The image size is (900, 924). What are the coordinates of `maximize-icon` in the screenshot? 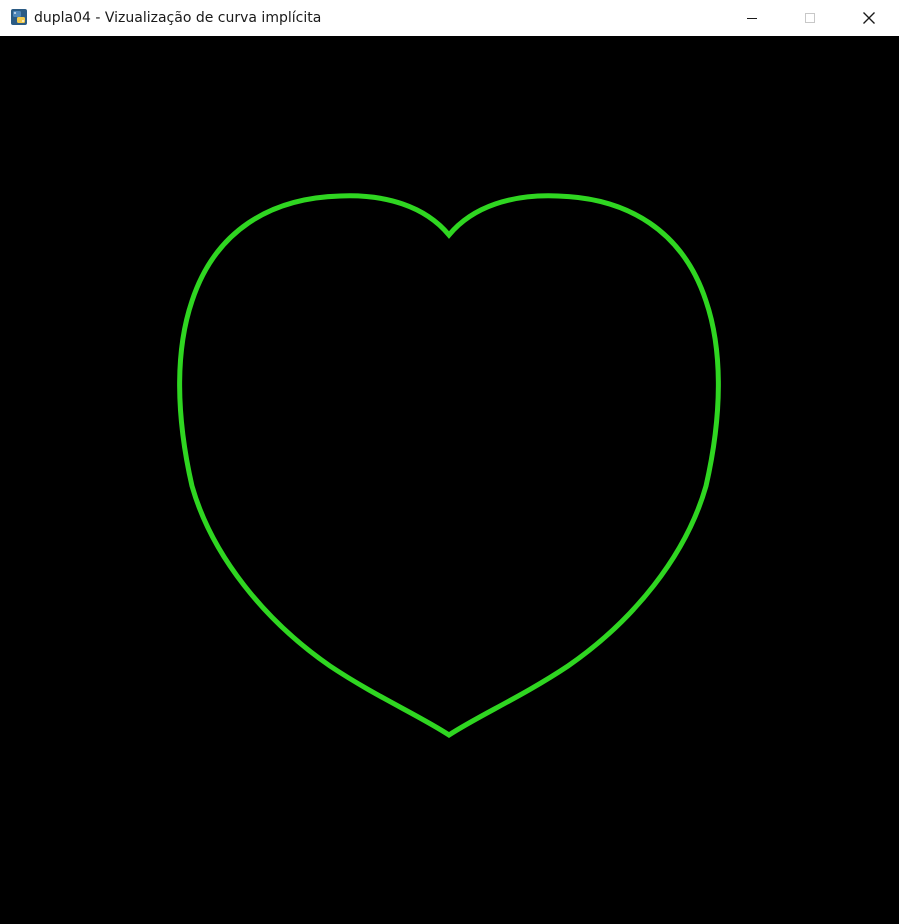 It's located at (810, 18).